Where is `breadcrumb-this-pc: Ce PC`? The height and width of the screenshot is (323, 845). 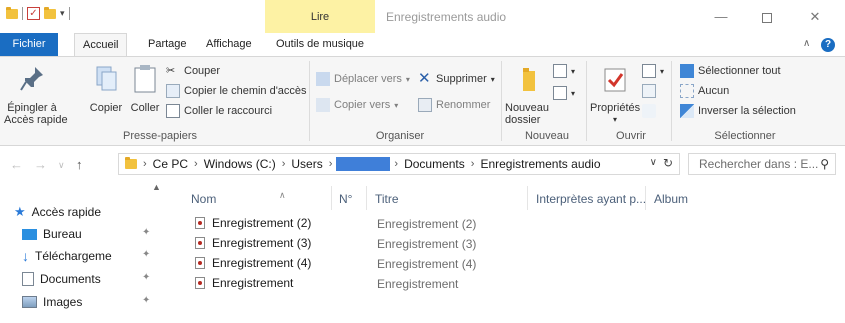
breadcrumb-this-pc: Ce PC is located at coordinates (170, 164).